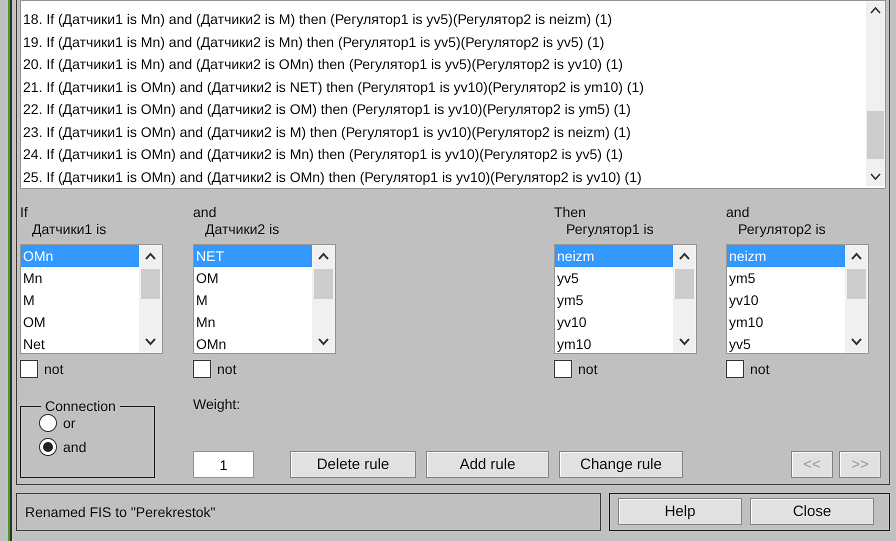 Image resolution: width=896 pixels, height=541 pixels. I want to click on status-message: Renamed FIS to "Perekrestok", so click(308, 512).